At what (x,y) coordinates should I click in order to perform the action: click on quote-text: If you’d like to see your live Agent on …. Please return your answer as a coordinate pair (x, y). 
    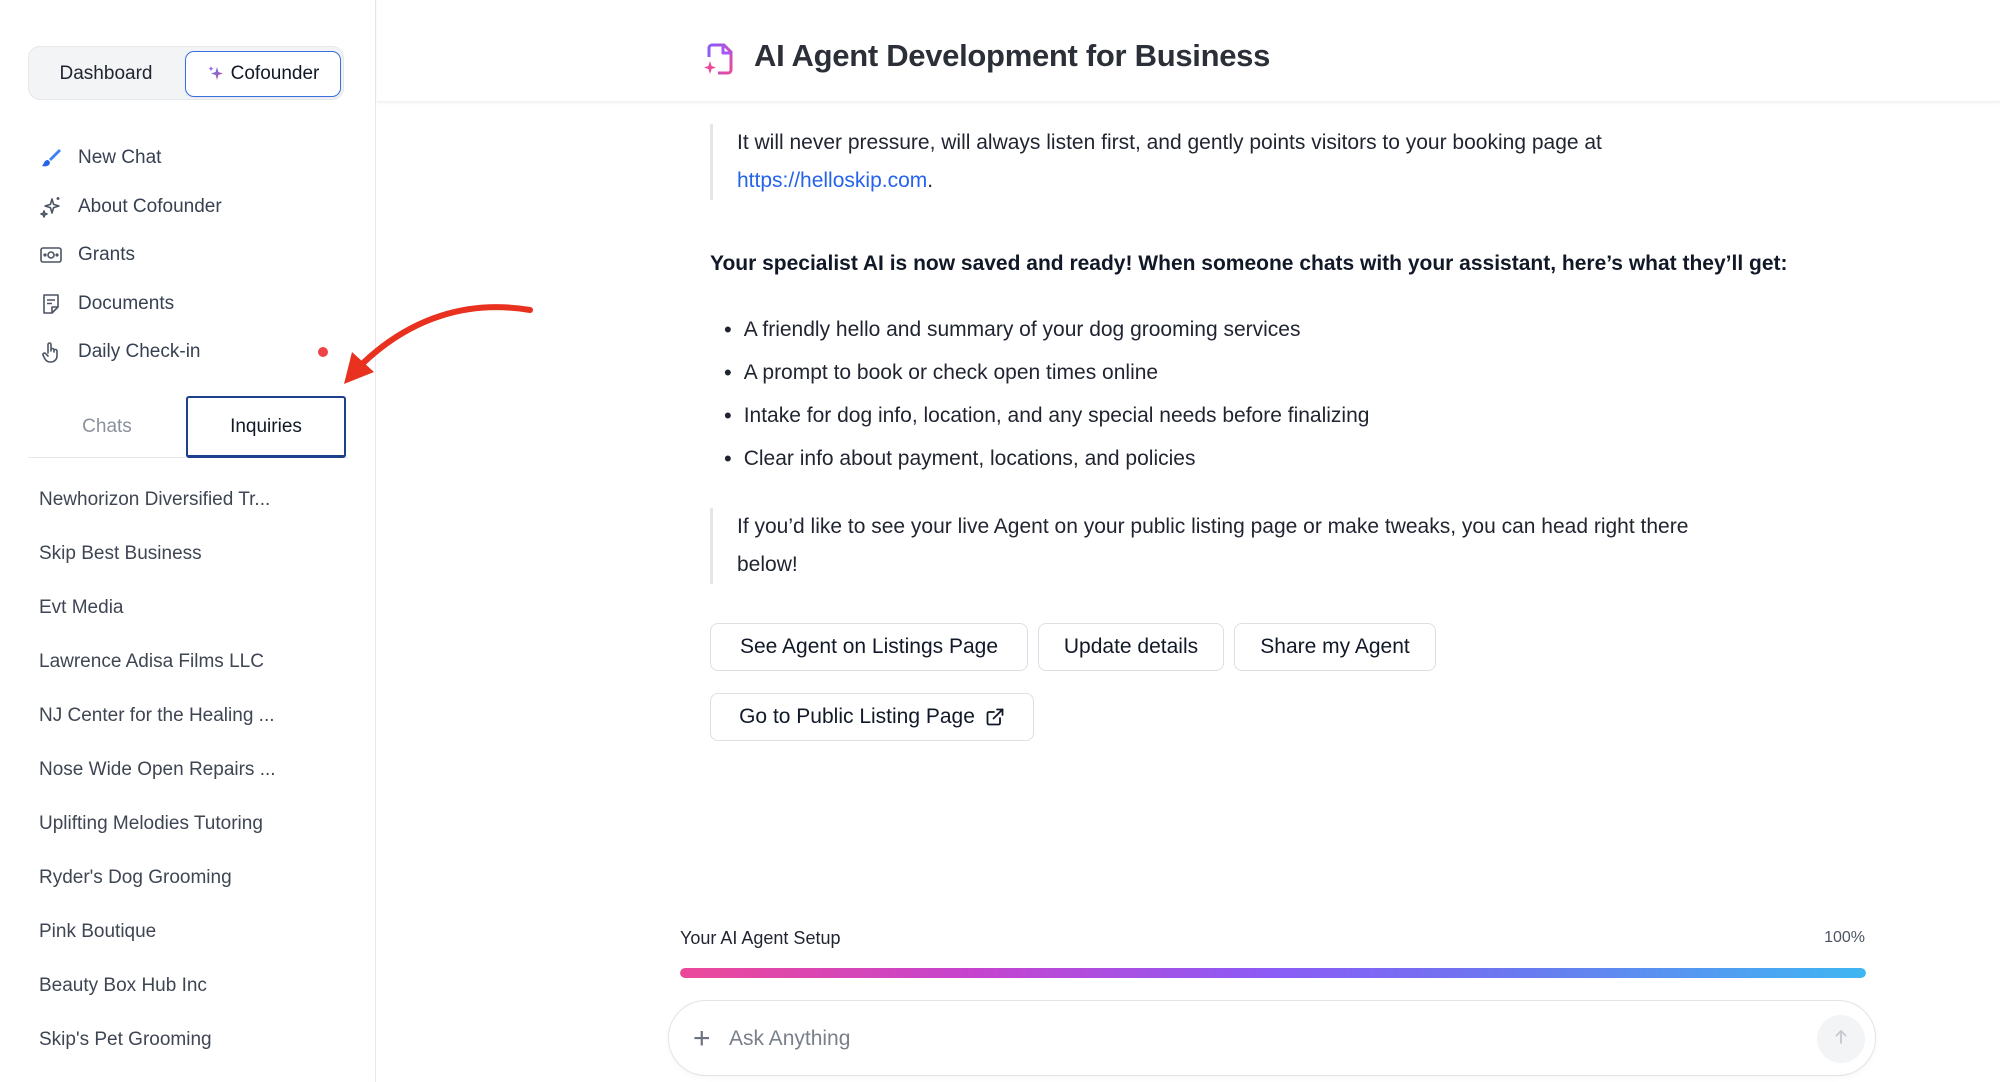
    Looking at the image, I should click on (1213, 526).